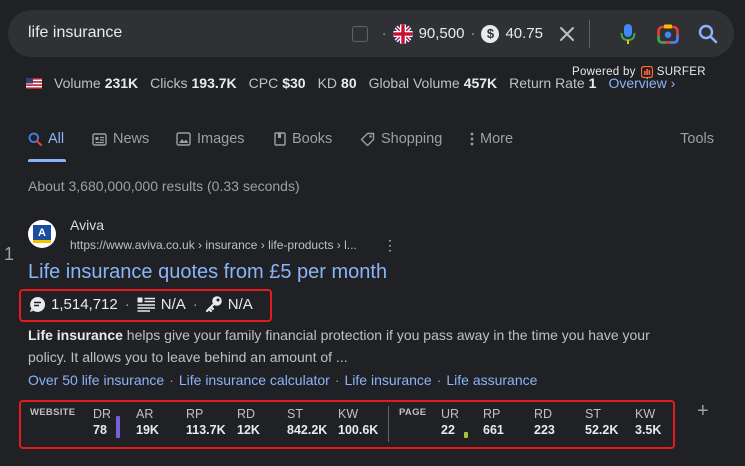 Image resolution: width=745 pixels, height=466 pixels. What do you see at coordinates (183, 139) in the screenshot?
I see `image-icon` at bounding box center [183, 139].